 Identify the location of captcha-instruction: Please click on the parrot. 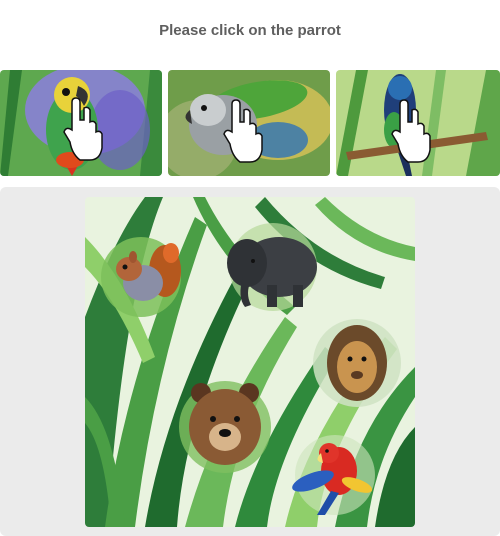
(250, 30).